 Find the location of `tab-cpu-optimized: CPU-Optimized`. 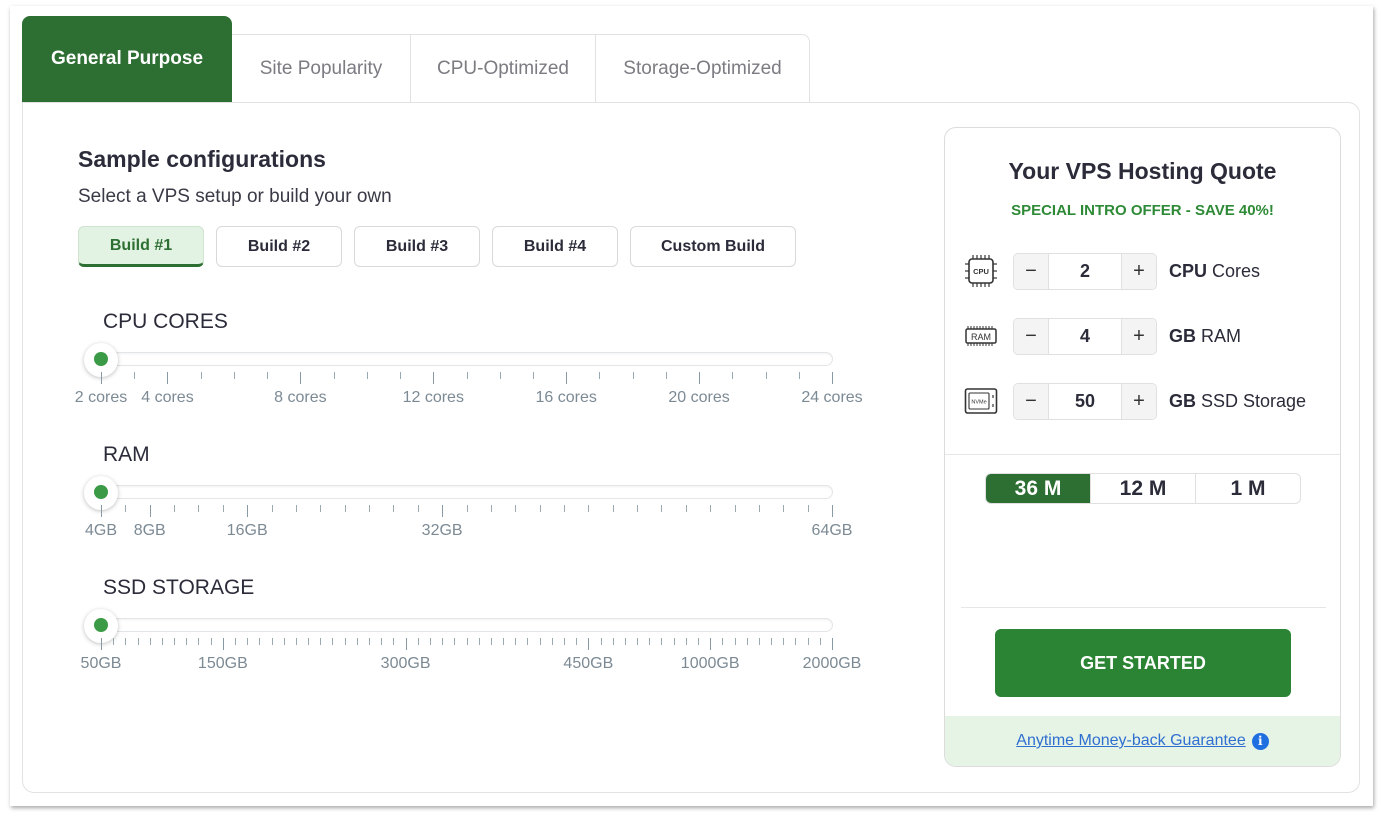

tab-cpu-optimized: CPU-Optimized is located at coordinates (503, 68).